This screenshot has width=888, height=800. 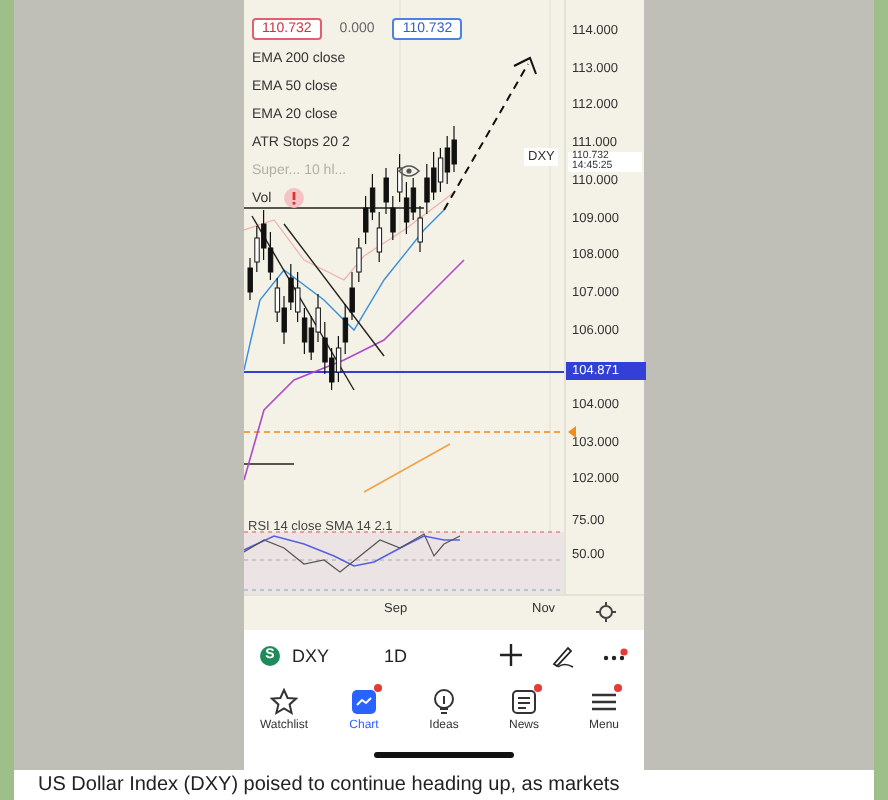 I want to click on eye-icon, so click(x=409, y=170).